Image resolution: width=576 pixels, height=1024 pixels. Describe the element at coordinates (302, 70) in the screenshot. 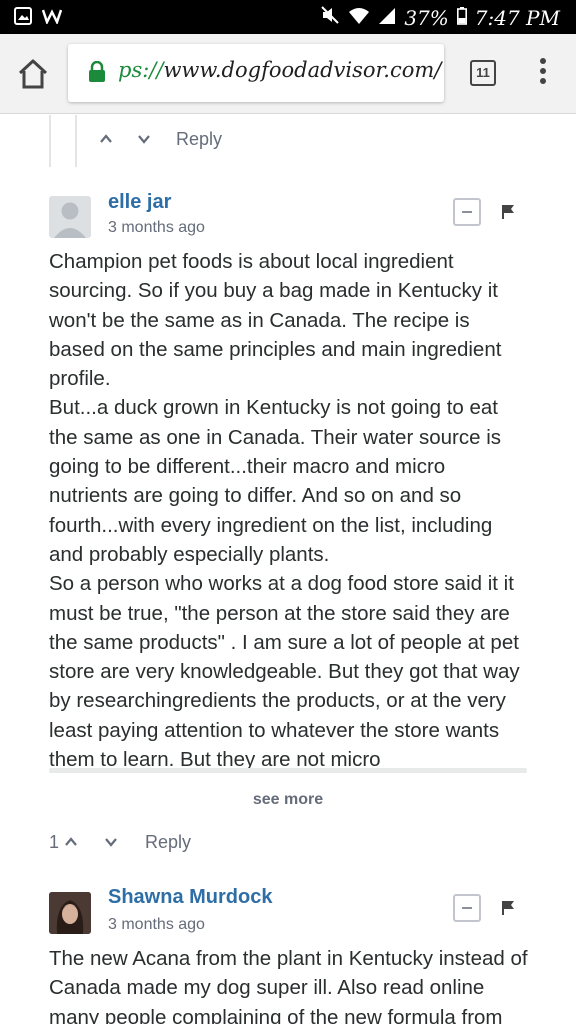

I see `url-host: www.dogfoodadvisor.com/` at that location.